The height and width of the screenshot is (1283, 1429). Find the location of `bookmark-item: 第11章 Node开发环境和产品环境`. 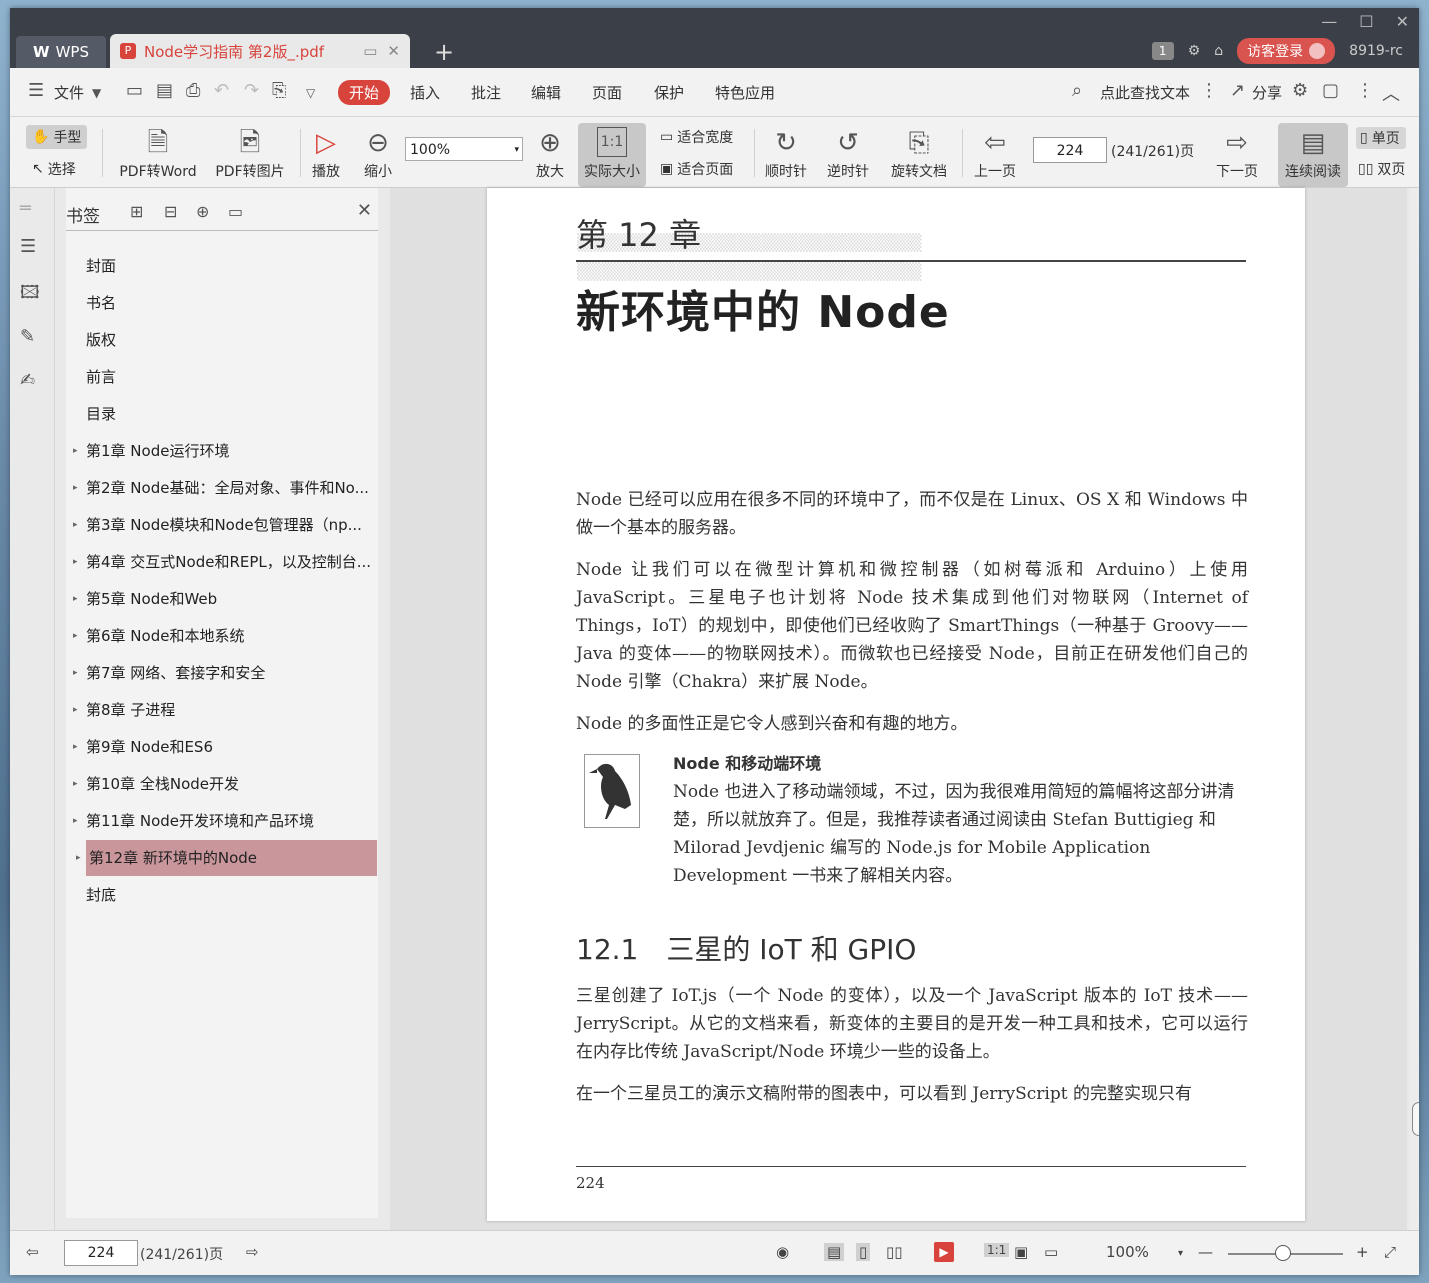

bookmark-item: 第11章 Node开发环境和产品环境 is located at coordinates (224, 821).